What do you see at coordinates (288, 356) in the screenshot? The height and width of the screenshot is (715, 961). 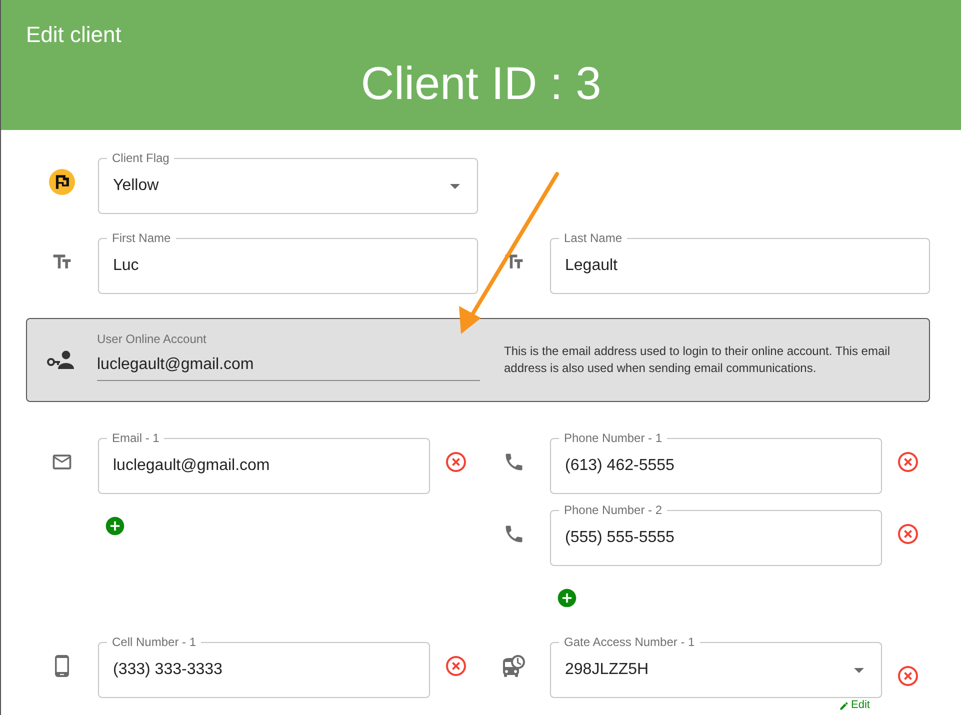 I see `account-email-field: User Online Account luclegault@gmail.com` at bounding box center [288, 356].